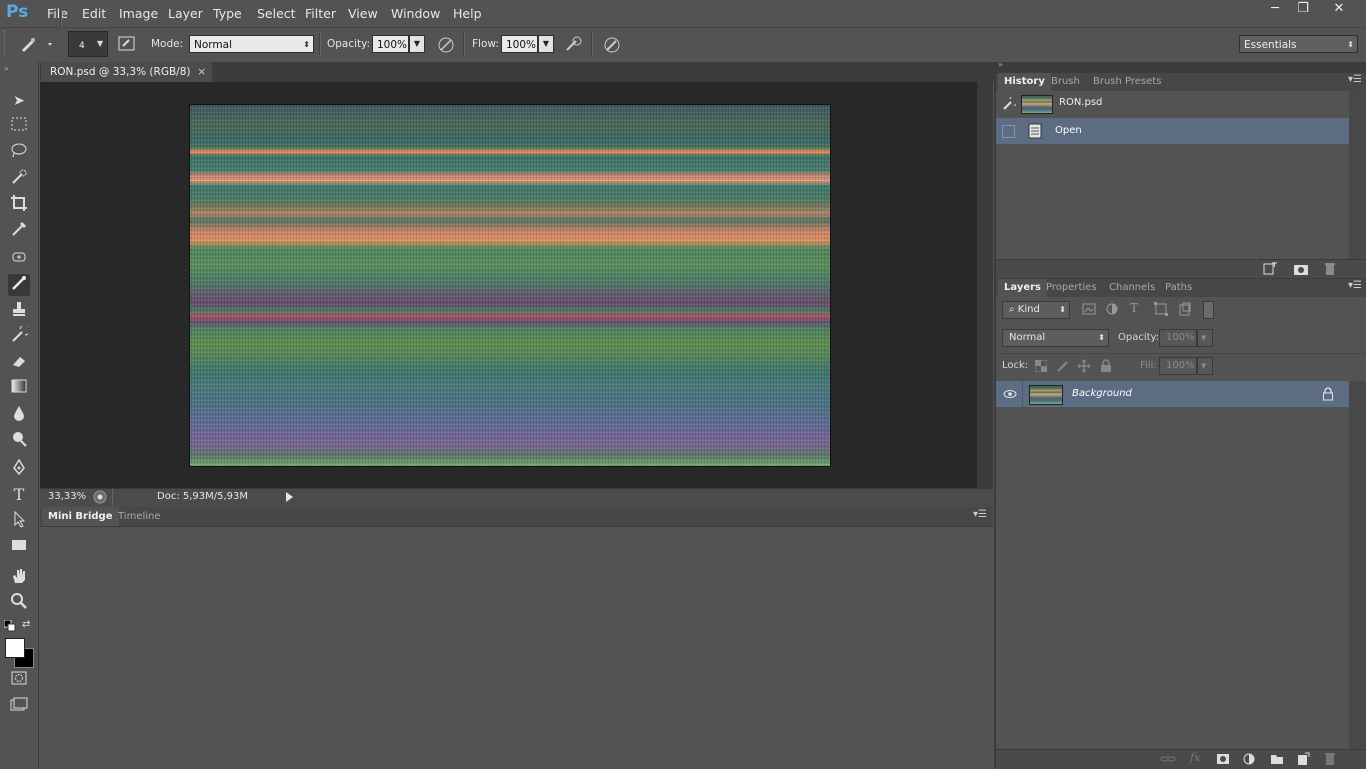 This screenshot has width=1366, height=769. Describe the element at coordinates (546, 44) in the screenshot. I see `flow-dropdown: ▼` at that location.